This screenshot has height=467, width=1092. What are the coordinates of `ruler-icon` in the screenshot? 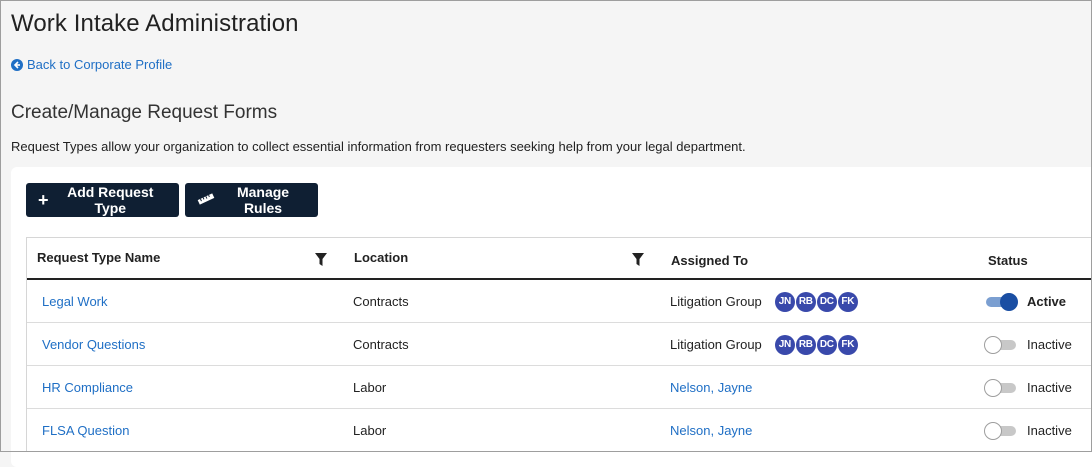 It's located at (206, 200).